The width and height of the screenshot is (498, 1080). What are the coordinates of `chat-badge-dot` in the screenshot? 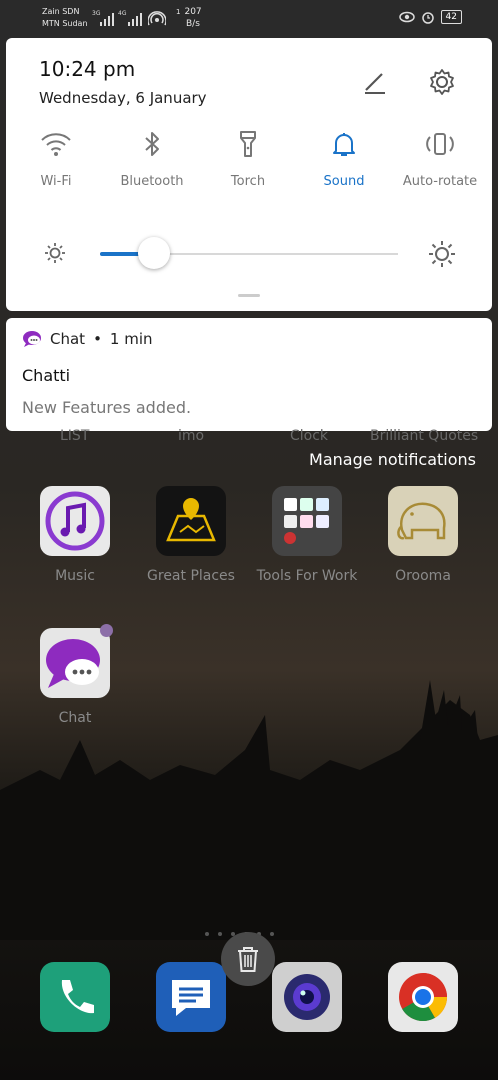 It's located at (106, 630).